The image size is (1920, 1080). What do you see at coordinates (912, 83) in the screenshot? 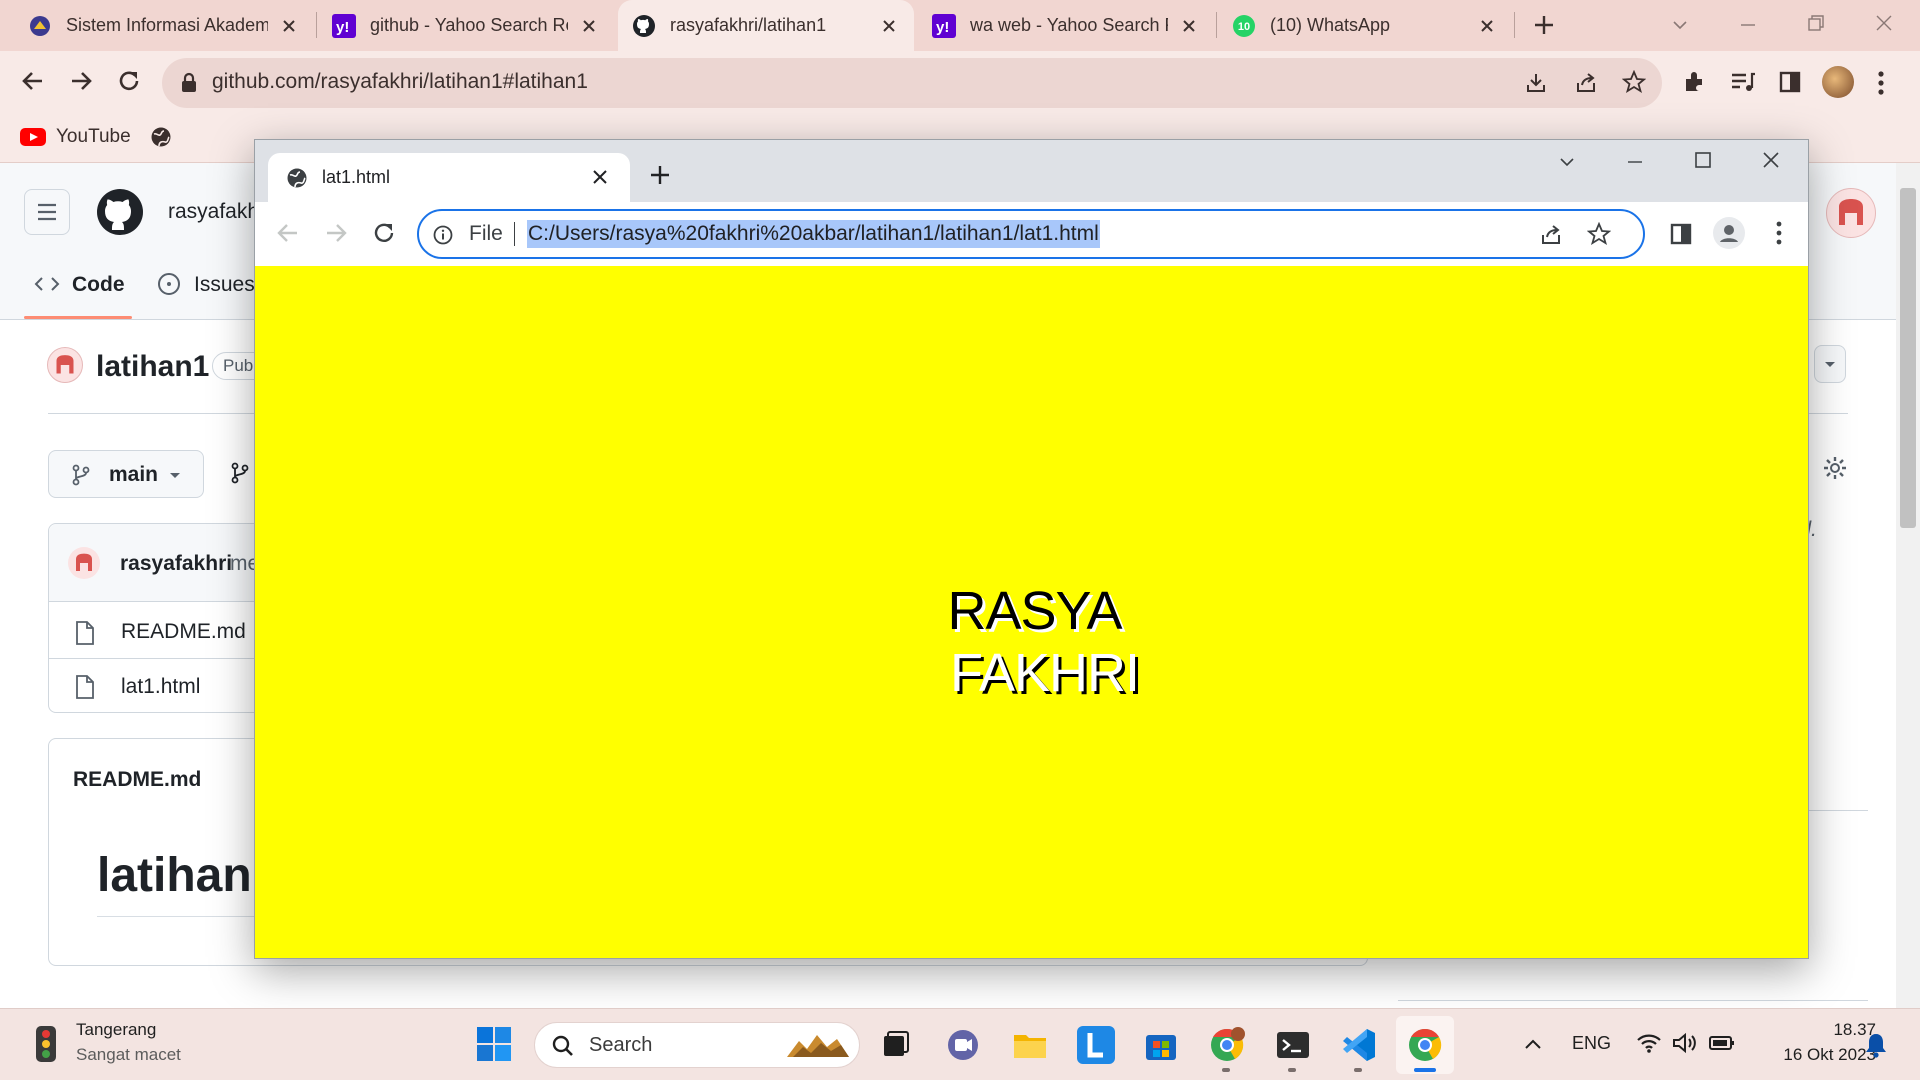
I see `address-bar: github.com/rasyafakhri/latihan1#latihan1` at bounding box center [912, 83].